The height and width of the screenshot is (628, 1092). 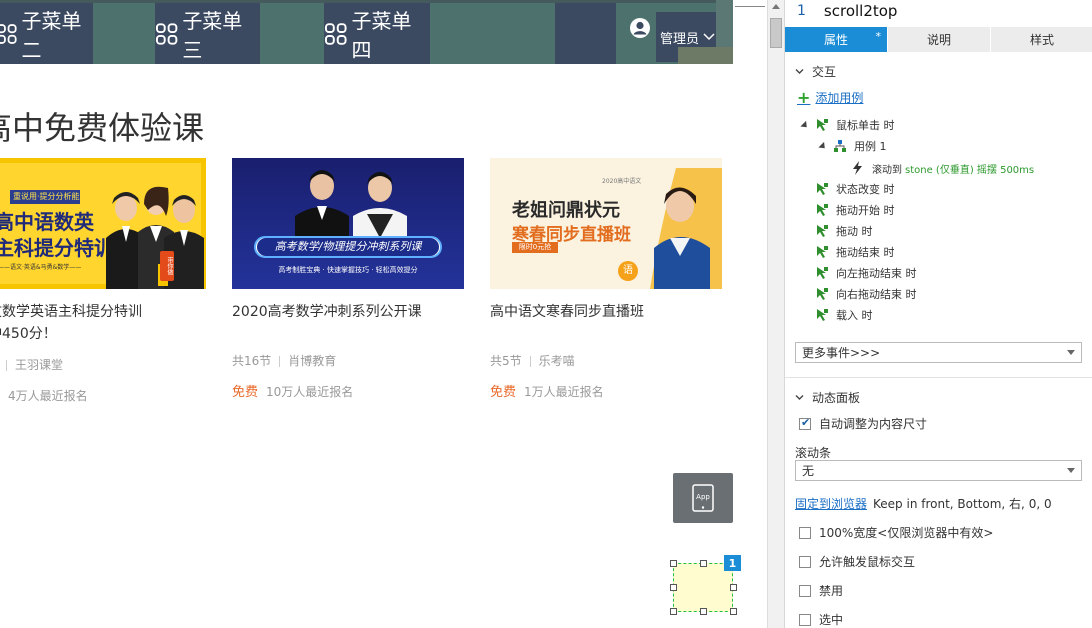 I want to click on modified-marker: *, so click(x=878, y=36).